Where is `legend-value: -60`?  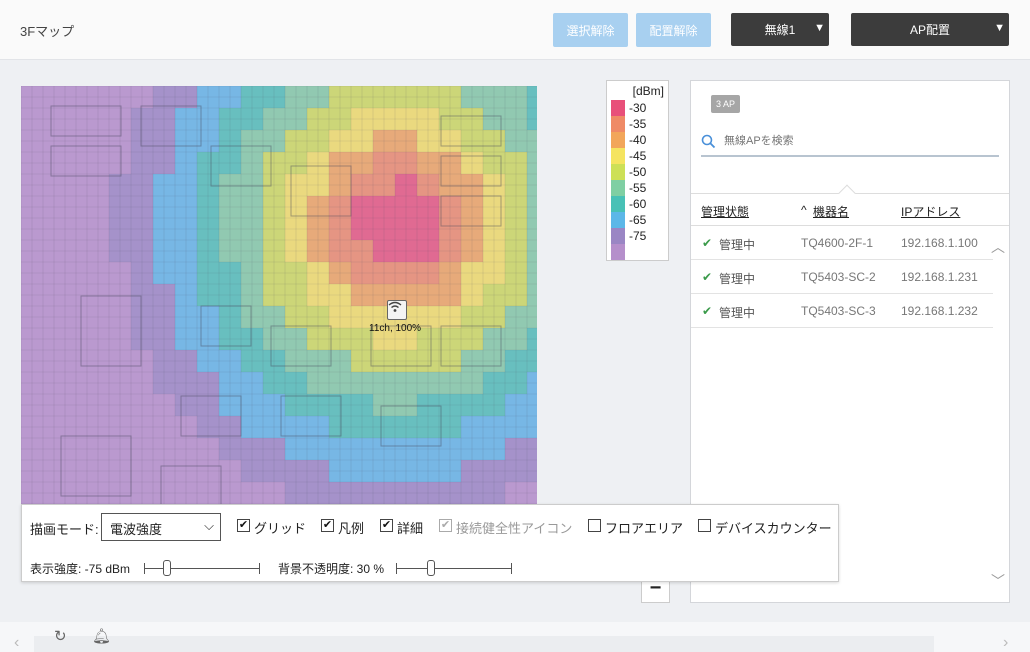
legend-value: -60 is located at coordinates (638, 204).